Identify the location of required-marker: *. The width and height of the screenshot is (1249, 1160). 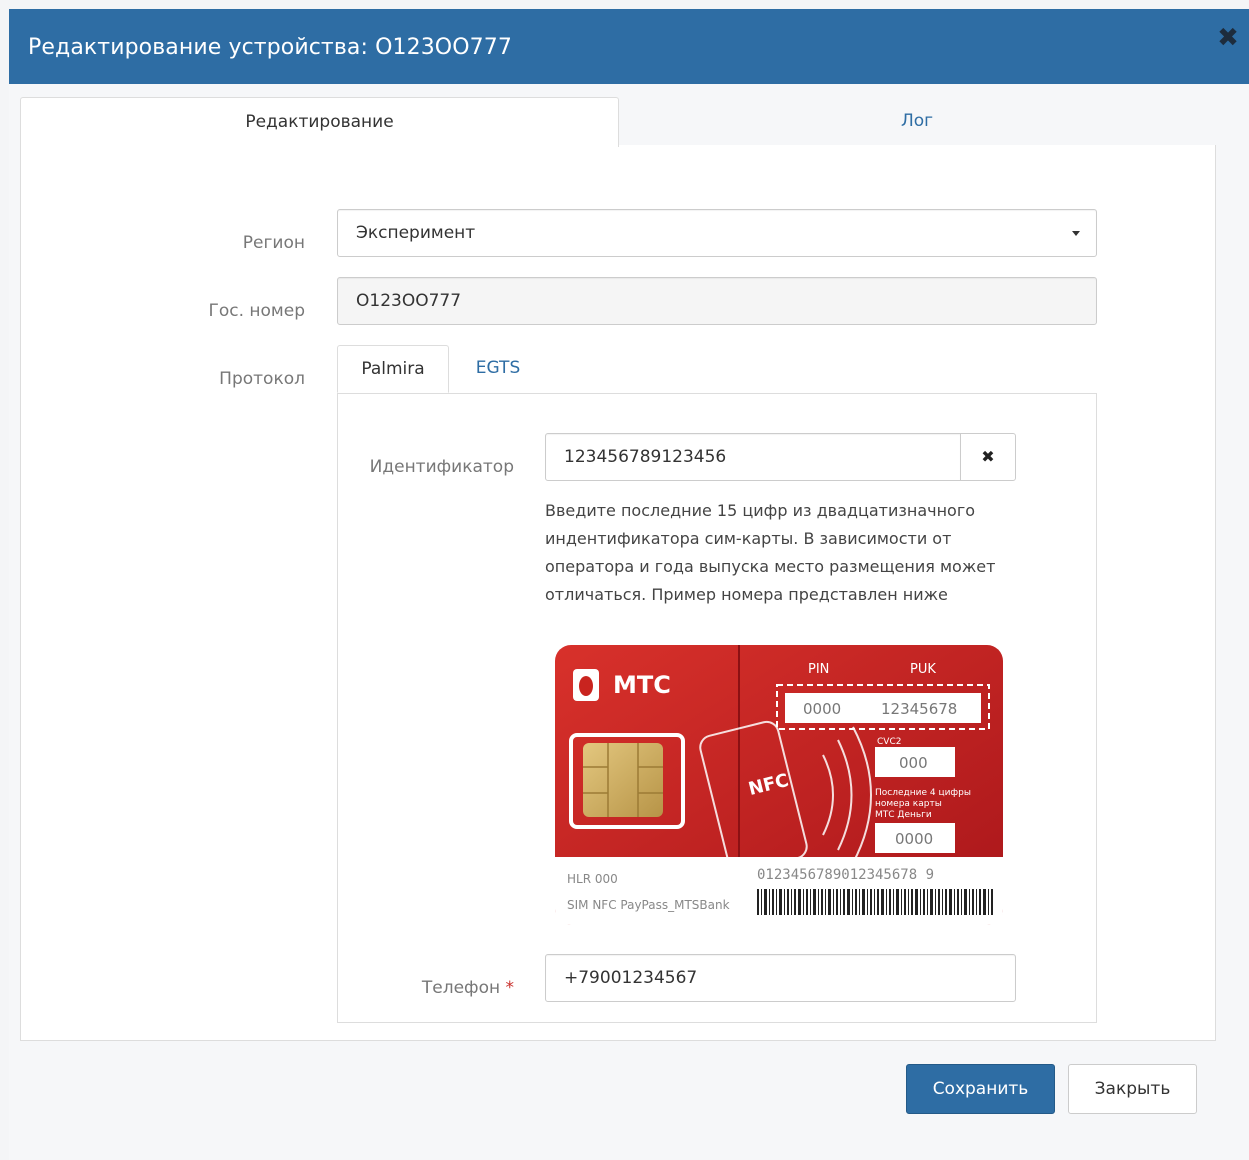
(510, 988).